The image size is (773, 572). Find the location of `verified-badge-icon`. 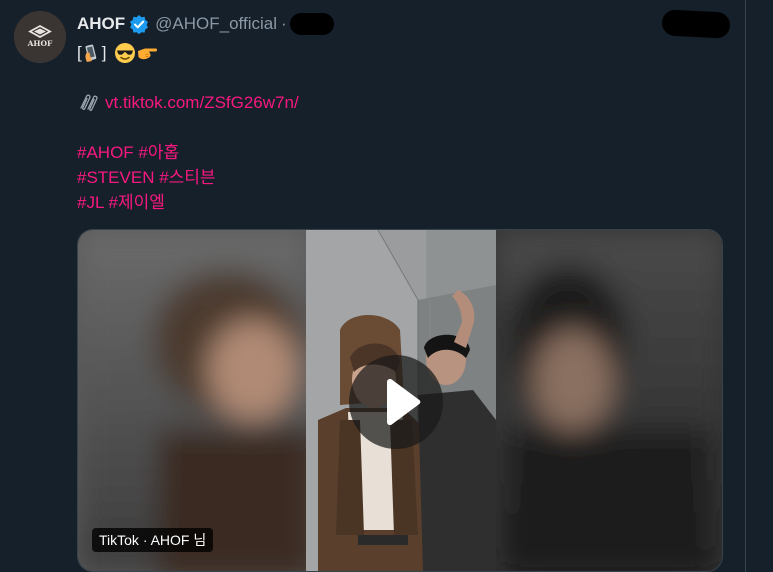

verified-badge-icon is located at coordinates (139, 24).